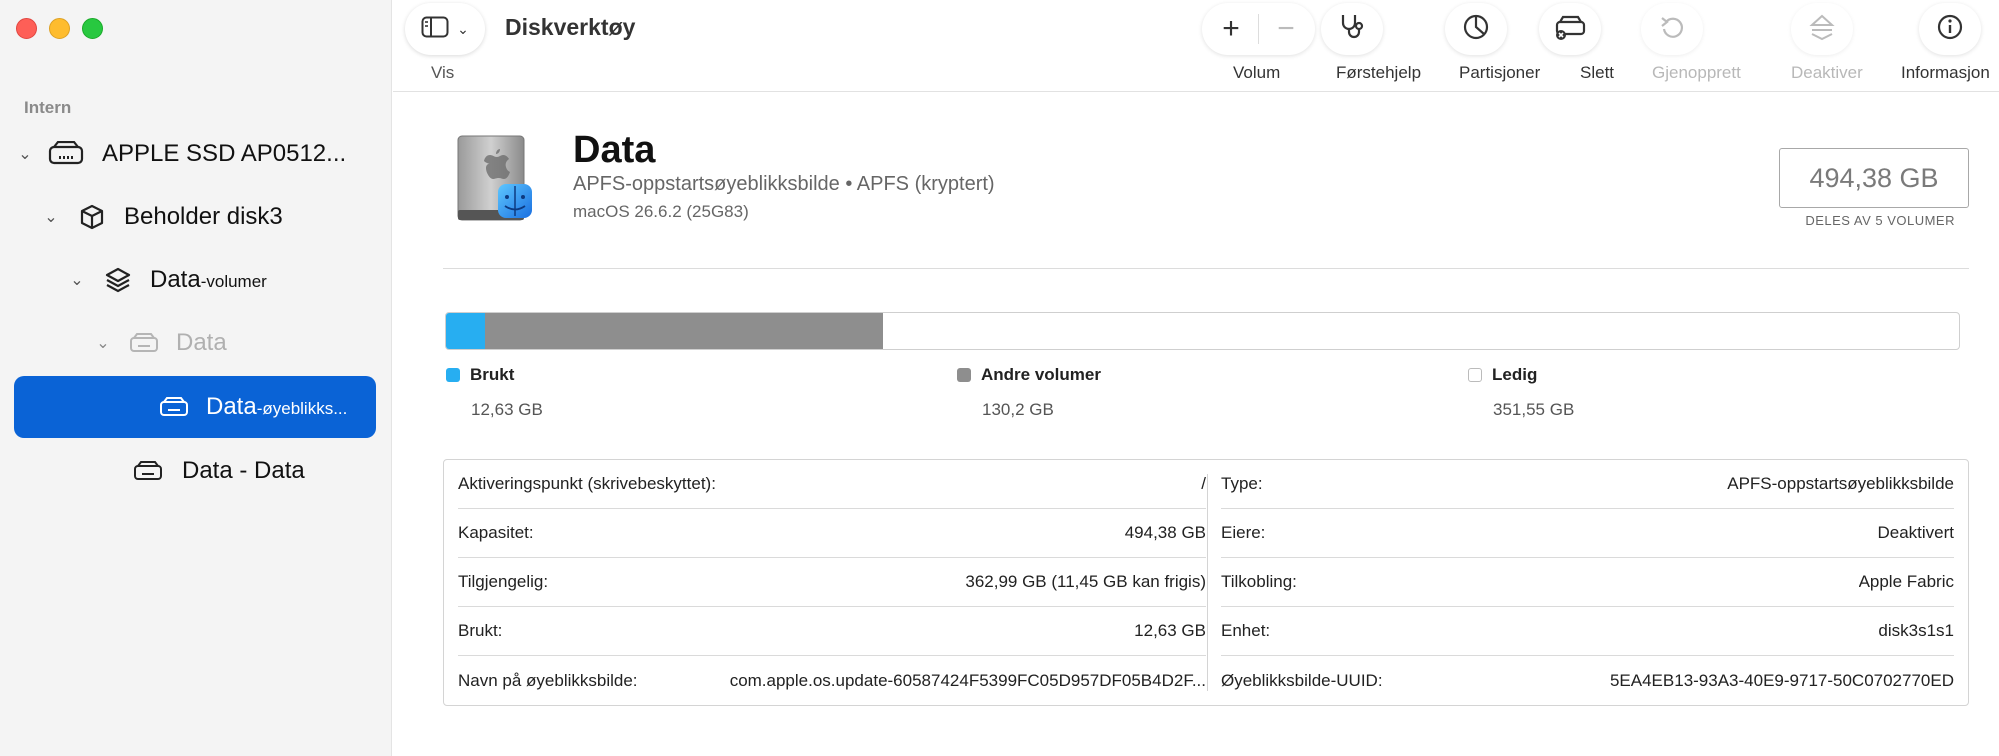 The image size is (1999, 756). Describe the element at coordinates (48, 107) in the screenshot. I see `sidebar-section-title: Intern` at that location.